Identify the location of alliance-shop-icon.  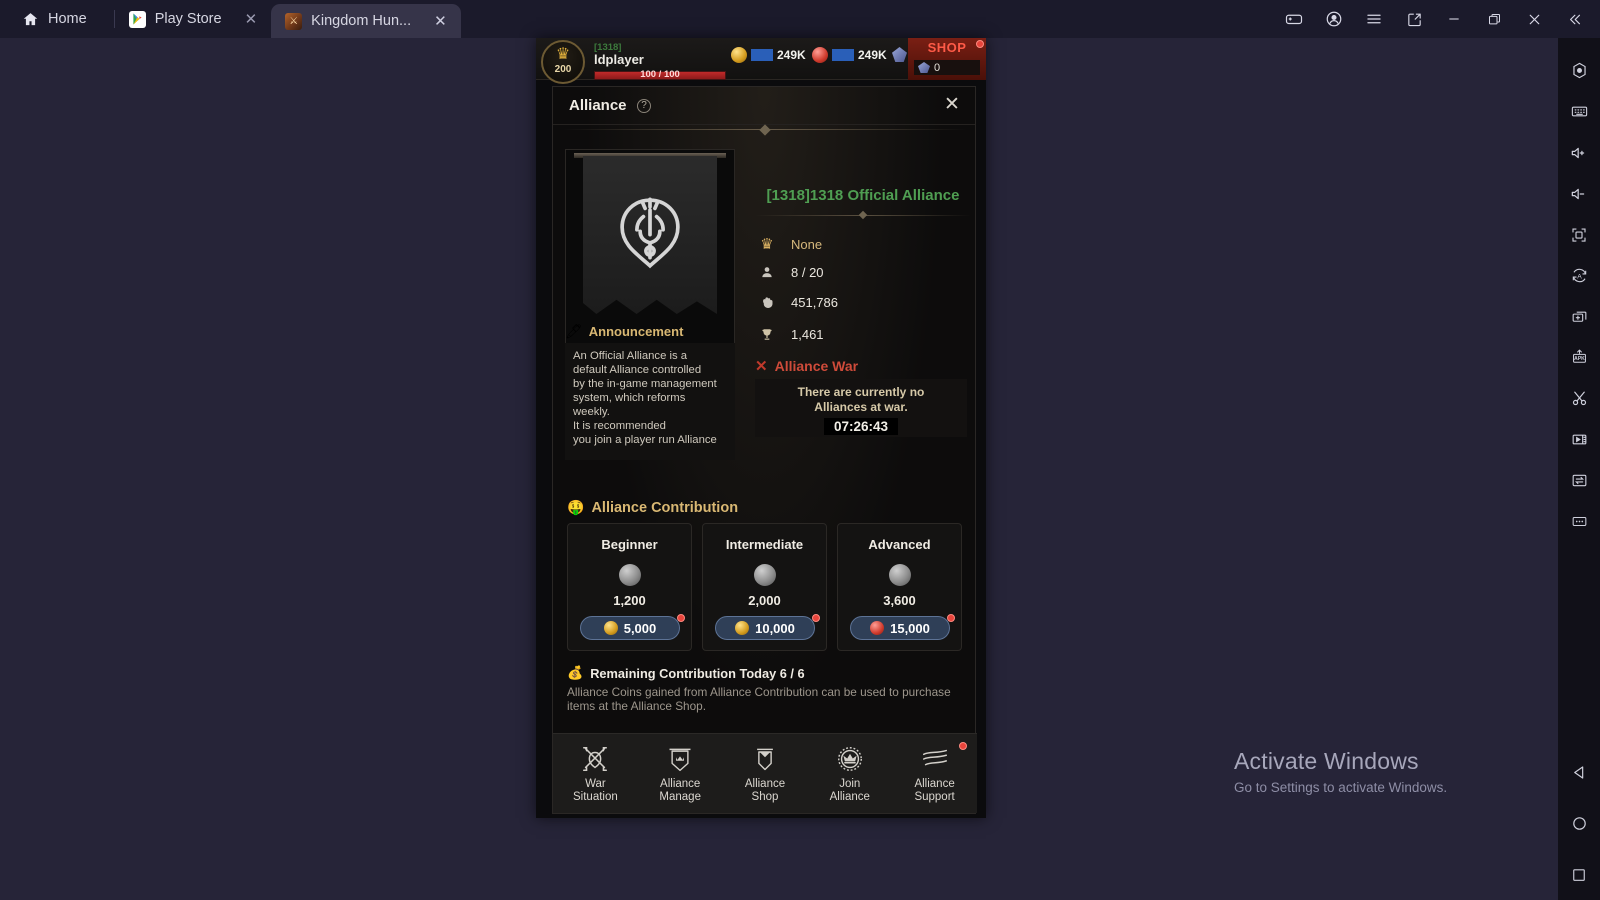
(765, 759).